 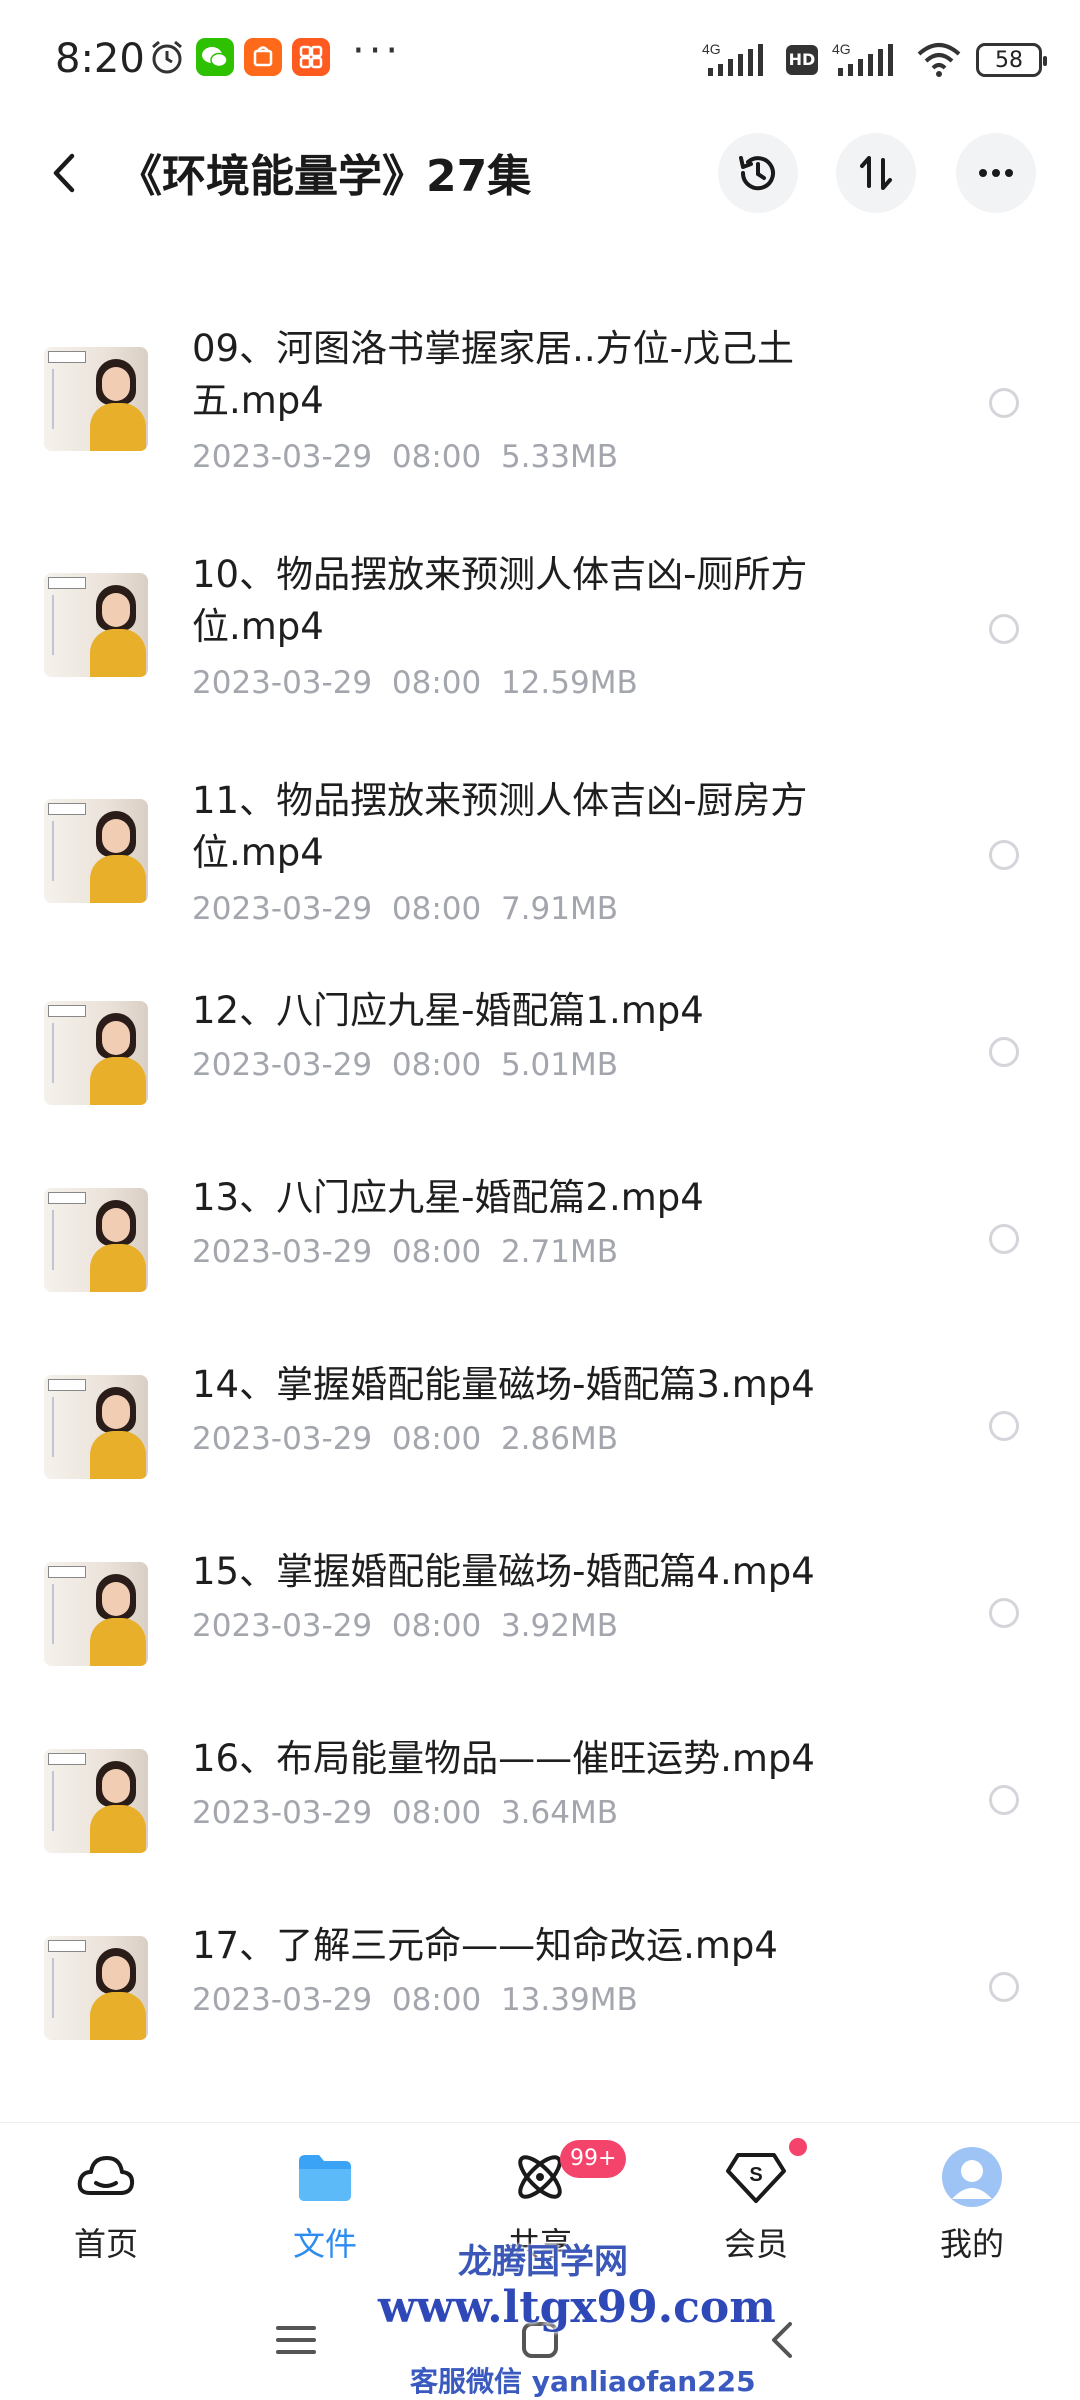 I want to click on file-name: 11、物品摆放来预测人体吉凶-厨房方位.mp4, so click(x=500, y=826).